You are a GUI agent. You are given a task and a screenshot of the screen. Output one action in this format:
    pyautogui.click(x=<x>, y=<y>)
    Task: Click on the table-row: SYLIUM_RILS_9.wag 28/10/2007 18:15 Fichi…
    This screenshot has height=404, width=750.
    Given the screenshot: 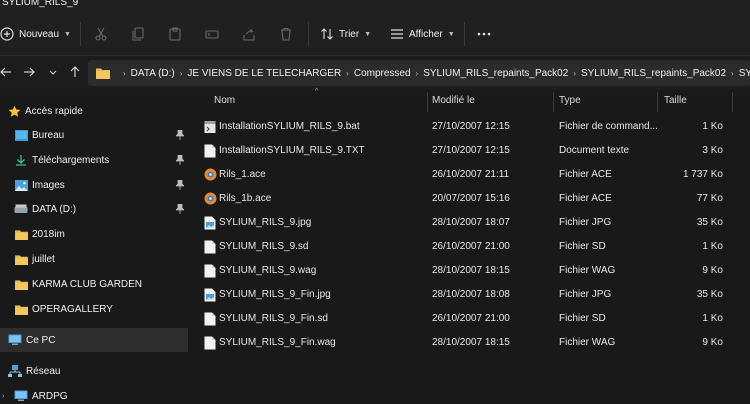 What is the action you would take?
    pyautogui.click(x=471, y=271)
    